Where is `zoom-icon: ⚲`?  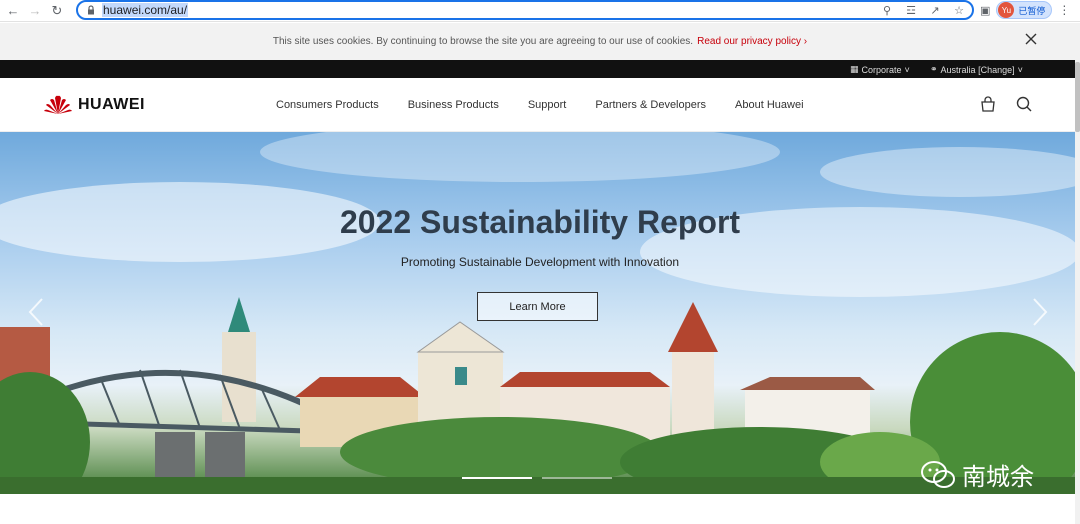
zoom-icon: ⚲ is located at coordinates (887, 10).